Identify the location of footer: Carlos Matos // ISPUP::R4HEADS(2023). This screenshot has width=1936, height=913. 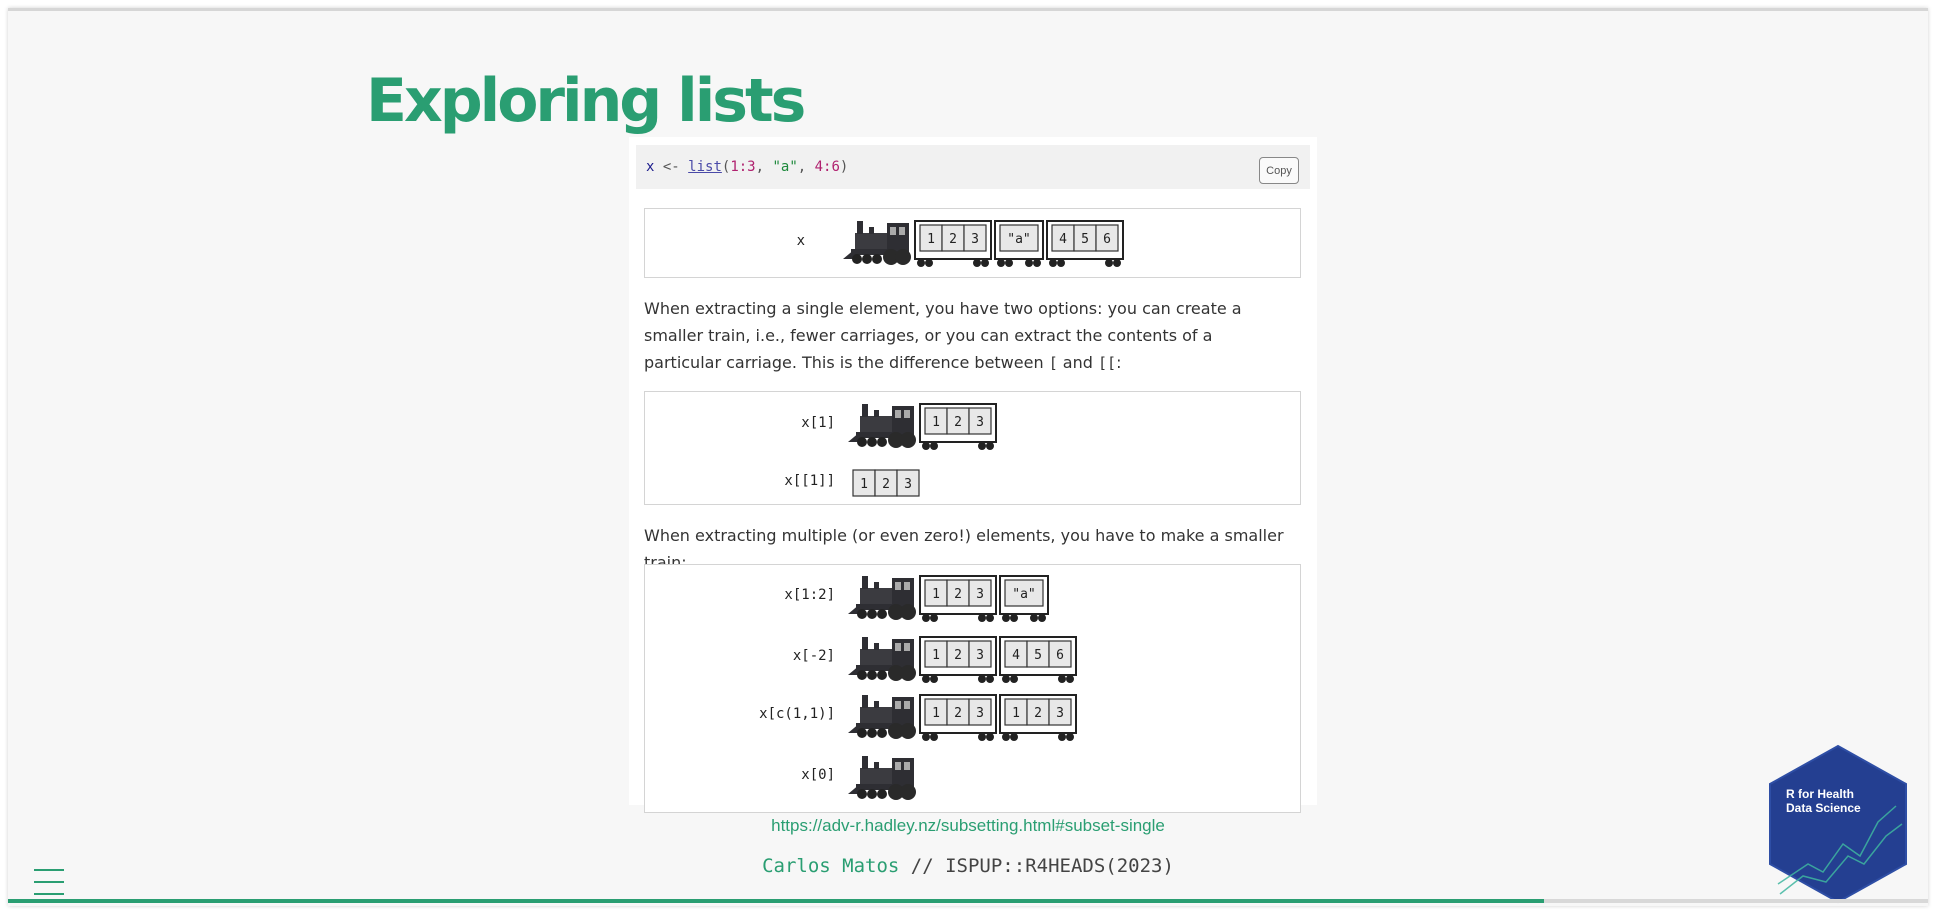
(968, 866).